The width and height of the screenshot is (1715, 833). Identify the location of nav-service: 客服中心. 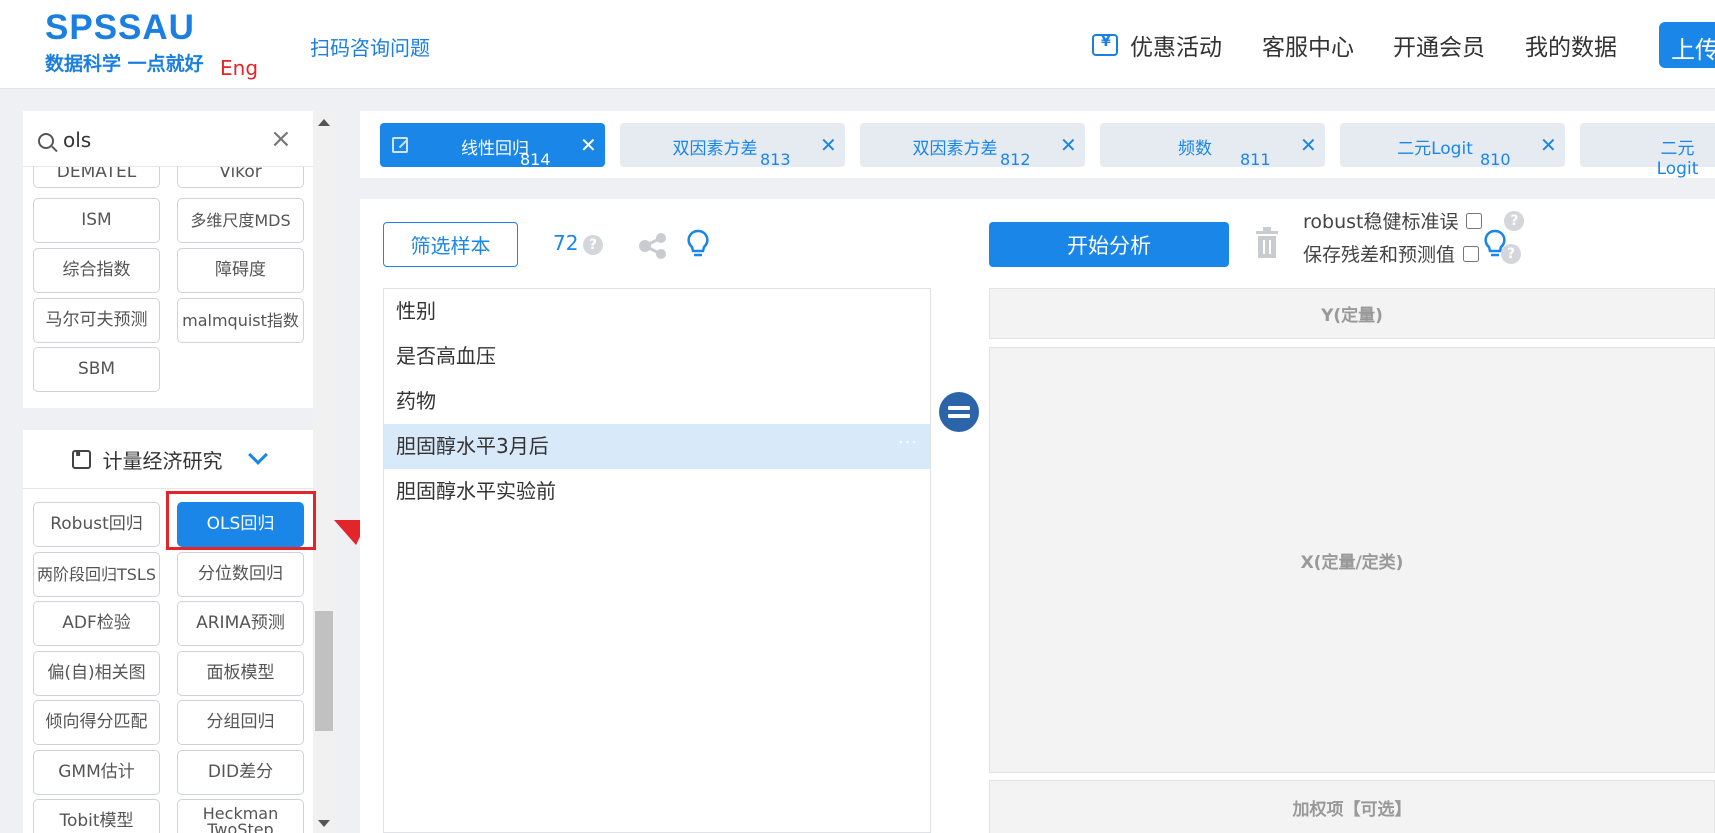
(1308, 45).